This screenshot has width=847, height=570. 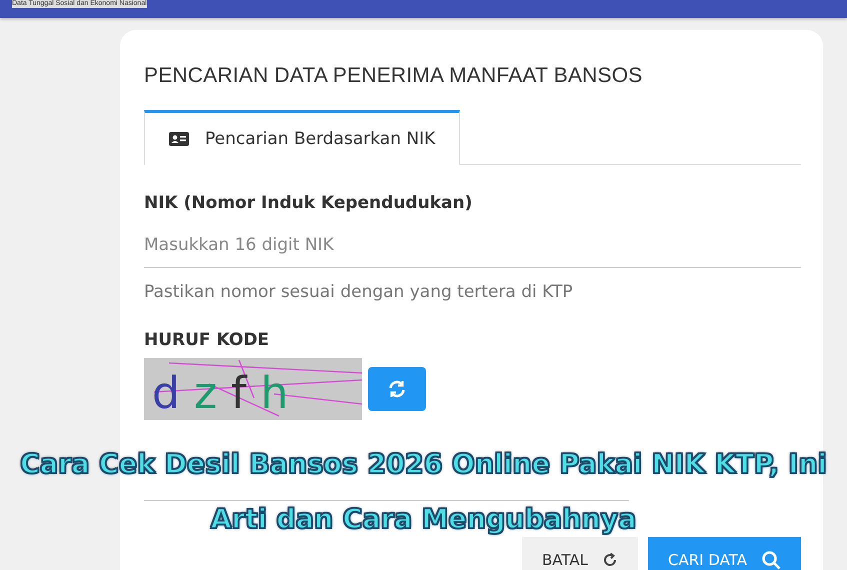 I want to click on id-card-icon, so click(x=179, y=139).